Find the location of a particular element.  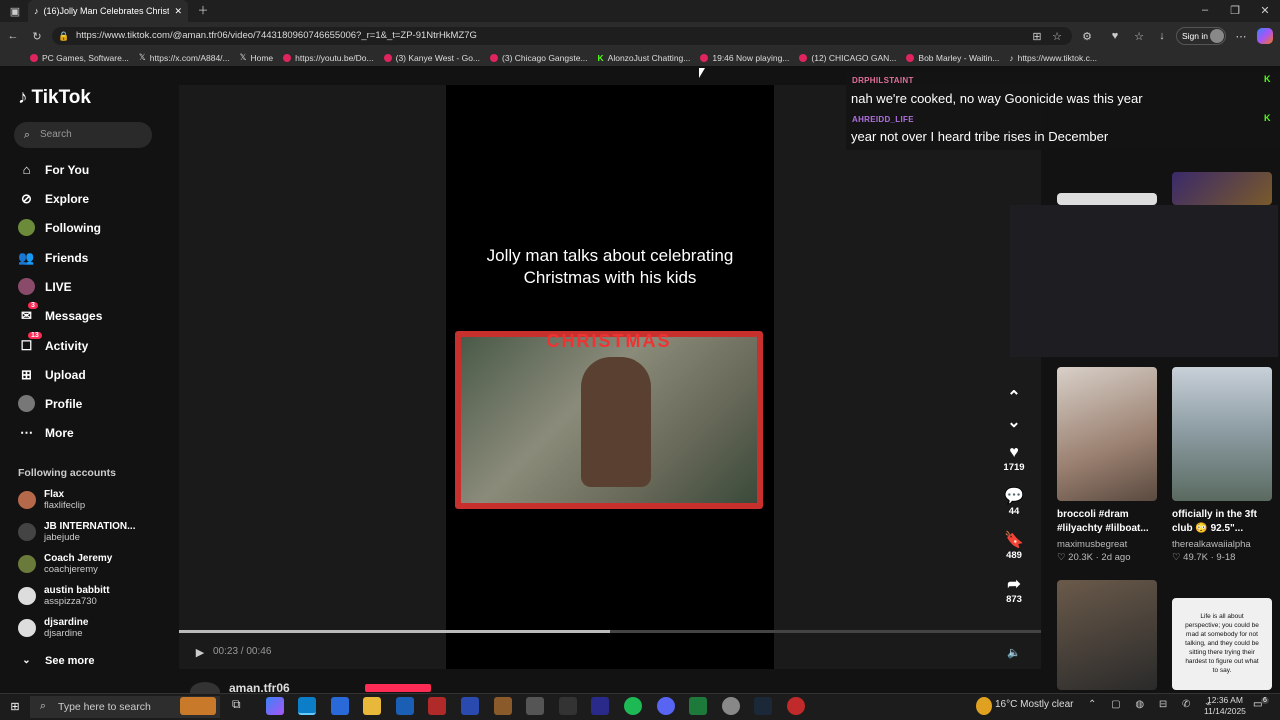

comment-count: 44 is located at coordinates (1014, 511).